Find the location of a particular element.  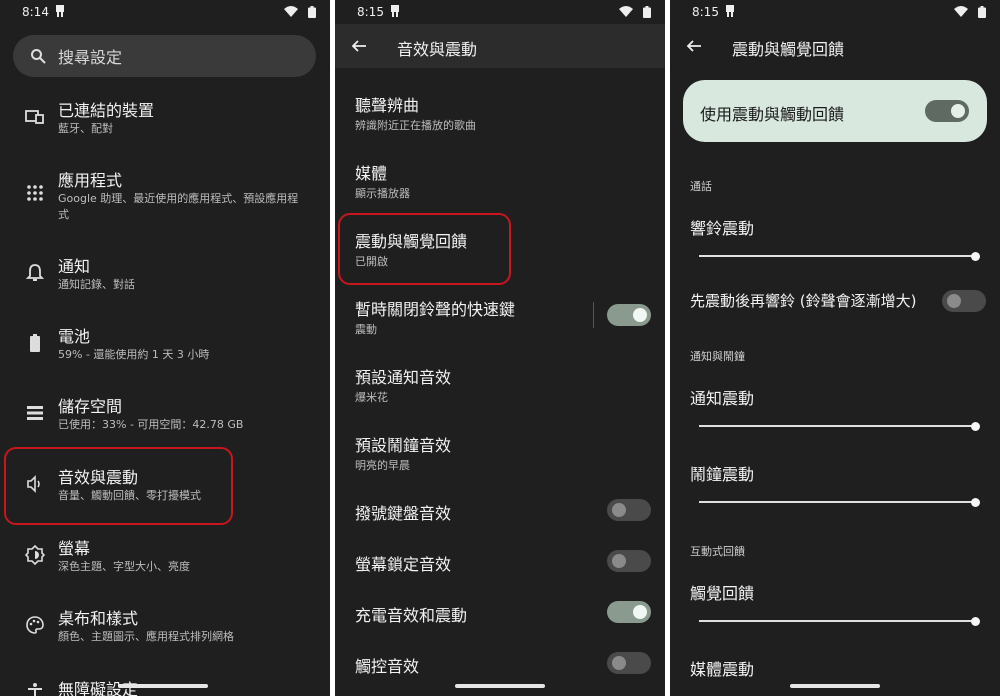

notification-vibration-slider is located at coordinates (839, 426).